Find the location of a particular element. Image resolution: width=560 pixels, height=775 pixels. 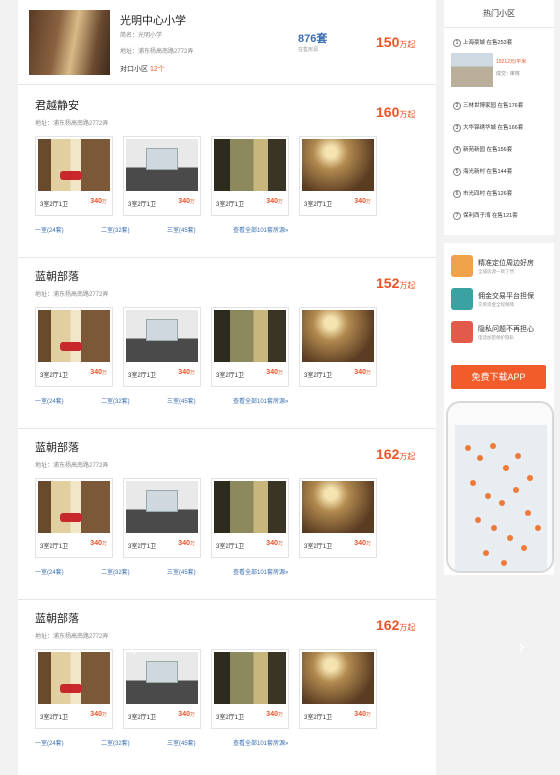

prev-arrow-icon: ‹ is located at coordinates (133, 649).